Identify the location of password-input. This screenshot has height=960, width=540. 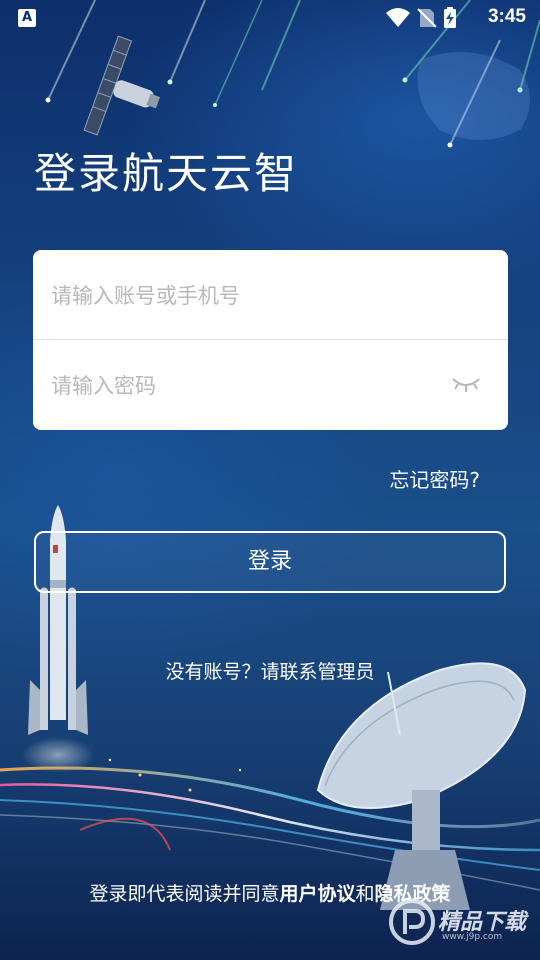
(246, 386).